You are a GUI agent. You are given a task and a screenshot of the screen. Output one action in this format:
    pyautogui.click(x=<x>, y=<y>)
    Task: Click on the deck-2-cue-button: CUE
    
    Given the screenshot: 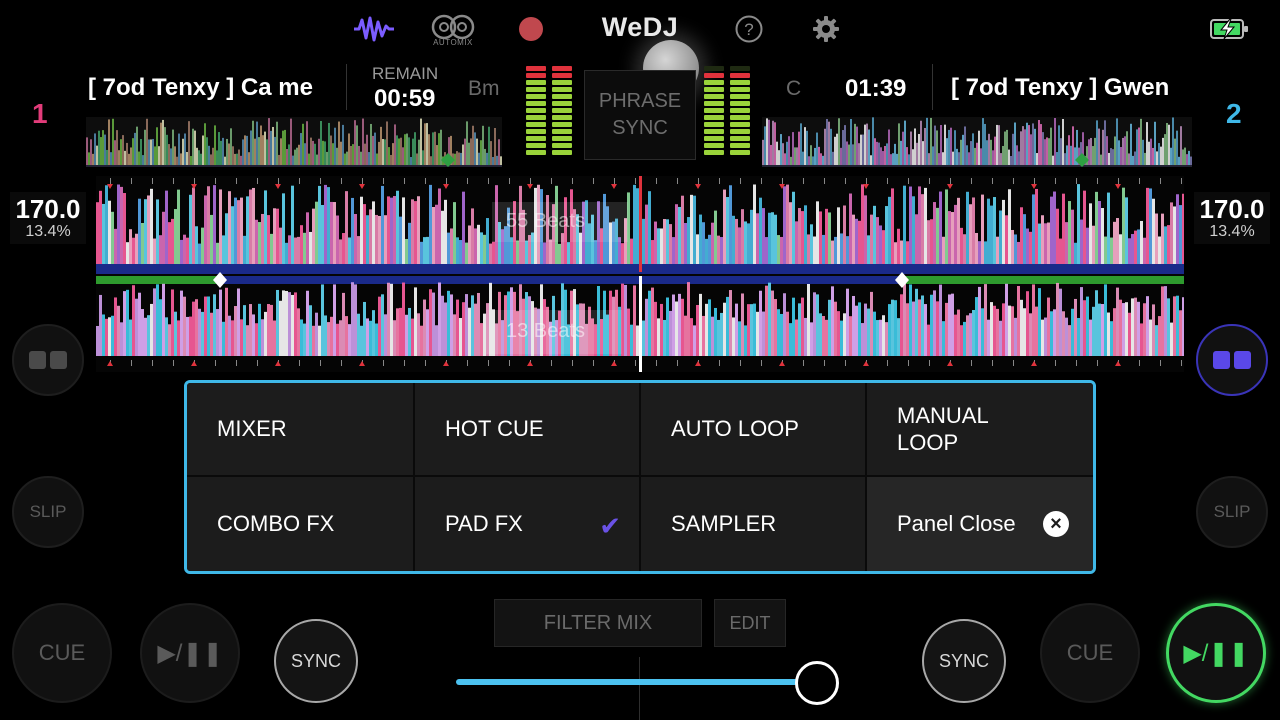 What is the action you would take?
    pyautogui.click(x=1090, y=653)
    